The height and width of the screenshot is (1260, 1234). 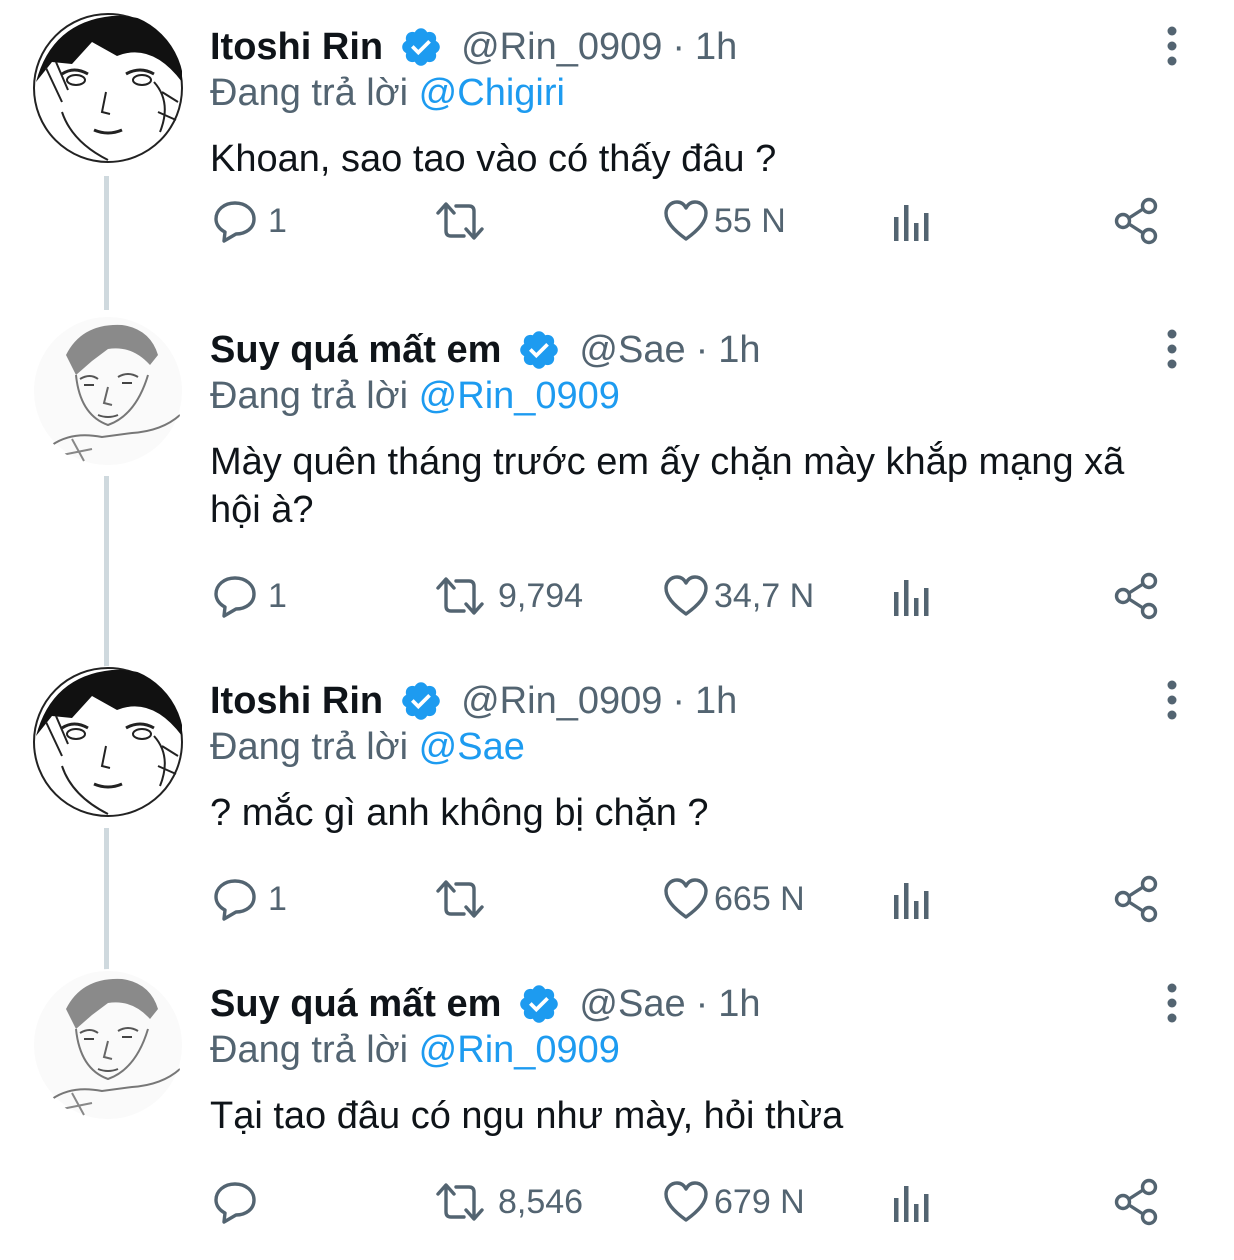 I want to click on retweet-button: 9,794, so click(x=507, y=596).